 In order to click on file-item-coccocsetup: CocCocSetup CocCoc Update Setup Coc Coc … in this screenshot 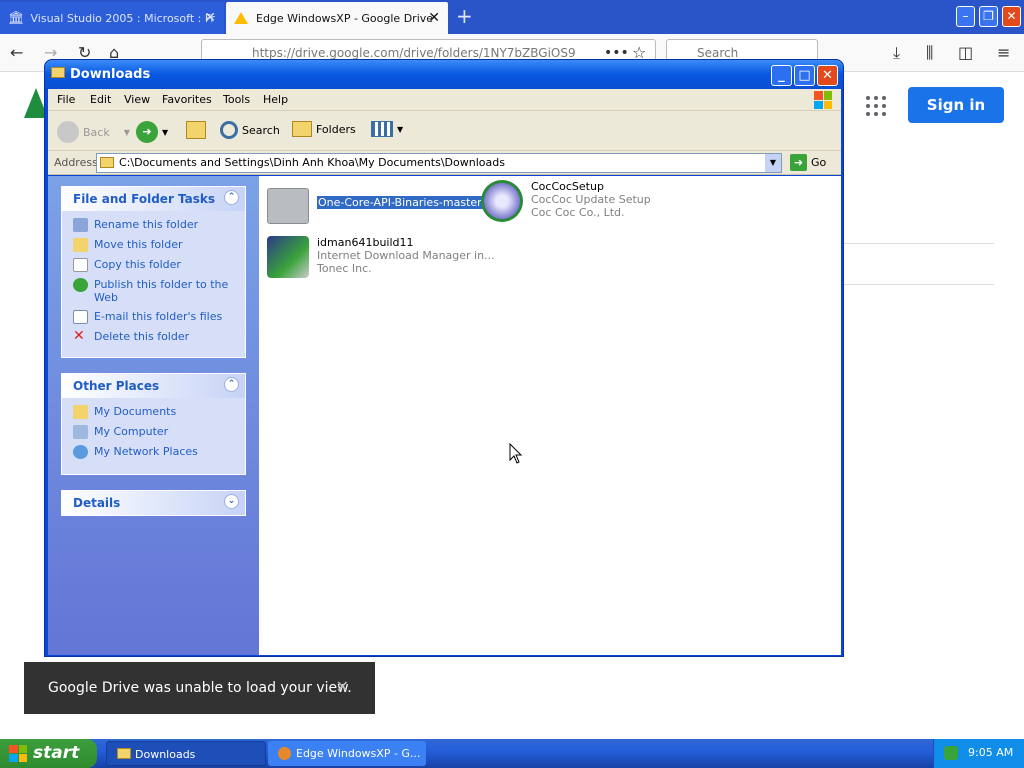, I will do `click(566, 201)`.